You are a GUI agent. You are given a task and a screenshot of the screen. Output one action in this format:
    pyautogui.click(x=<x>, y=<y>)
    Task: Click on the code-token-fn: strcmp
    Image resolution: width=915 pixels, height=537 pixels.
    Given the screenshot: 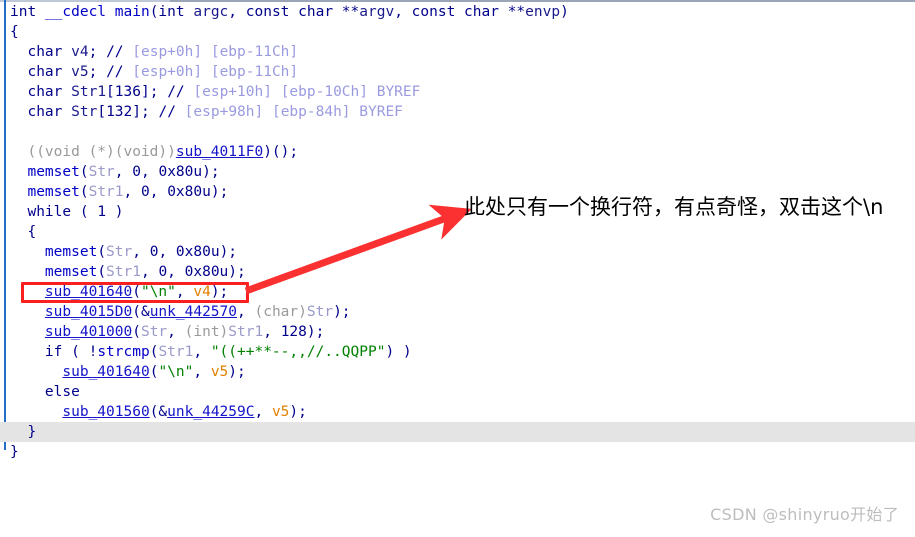 What is the action you would take?
    pyautogui.click(x=123, y=352)
    